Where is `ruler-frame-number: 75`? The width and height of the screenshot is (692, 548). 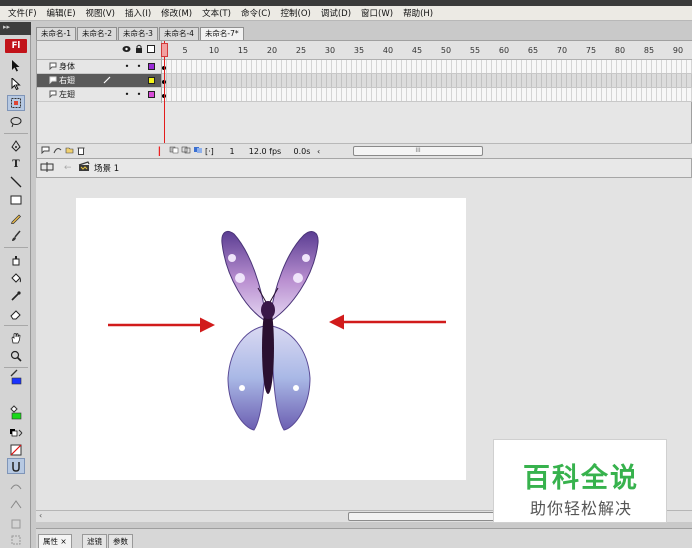 ruler-frame-number: 75 is located at coordinates (591, 50).